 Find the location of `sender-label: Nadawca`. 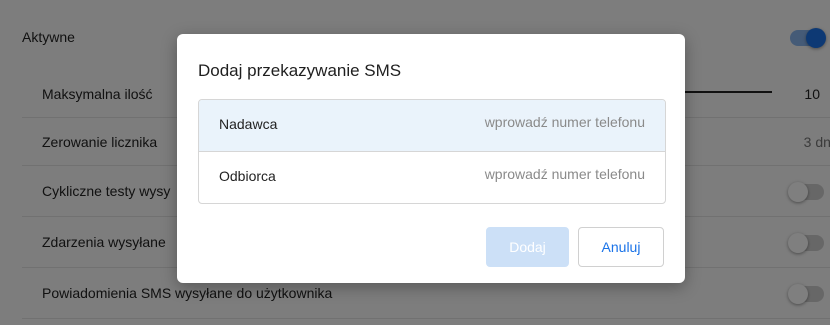

sender-label: Nadawca is located at coordinates (248, 124).